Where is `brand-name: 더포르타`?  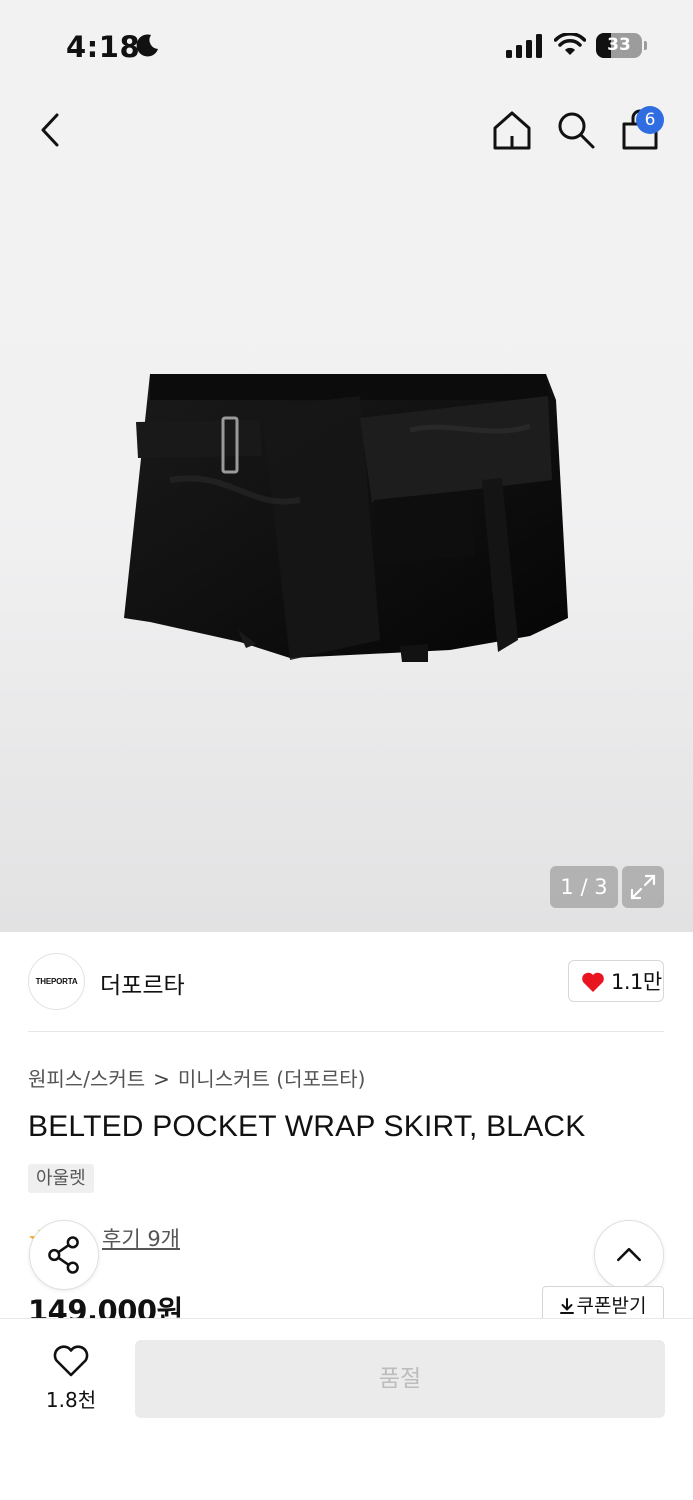 brand-name: 더포르타 is located at coordinates (142, 983).